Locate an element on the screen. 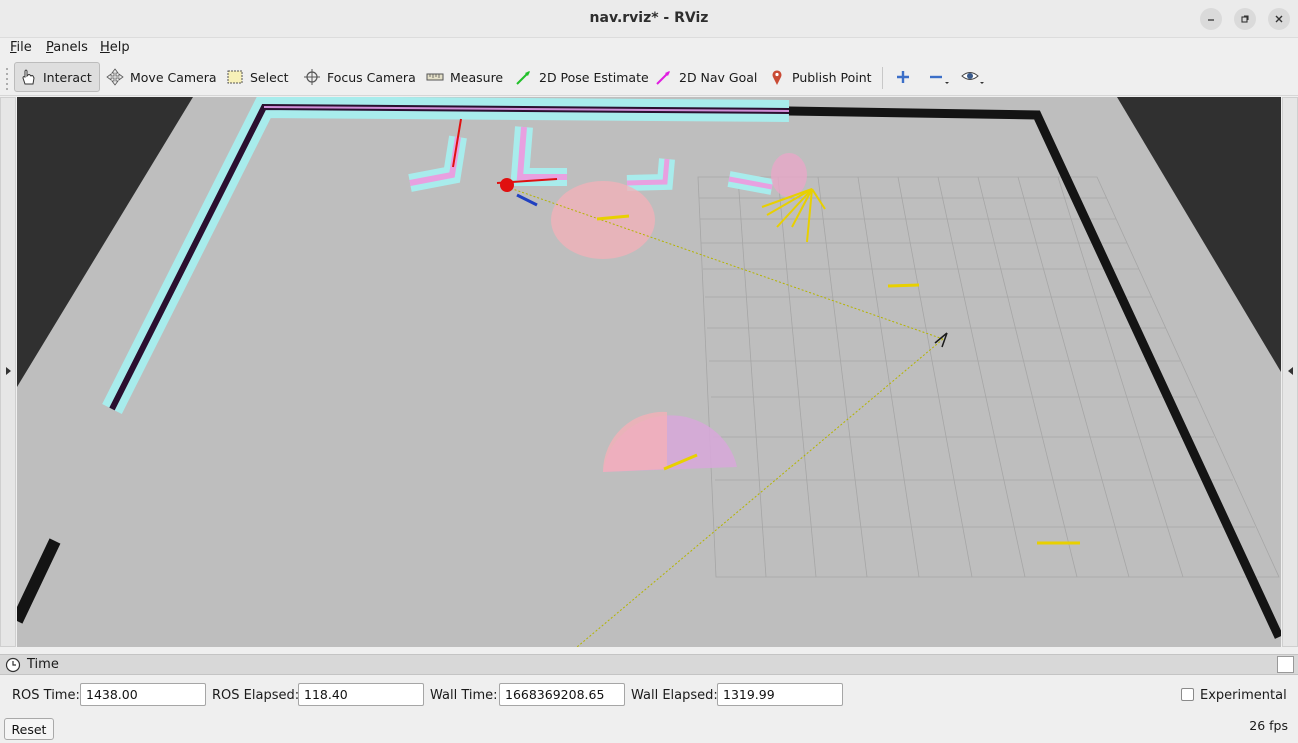 This screenshot has width=1298, height=743. hand-pointer-icon is located at coordinates (28, 77).